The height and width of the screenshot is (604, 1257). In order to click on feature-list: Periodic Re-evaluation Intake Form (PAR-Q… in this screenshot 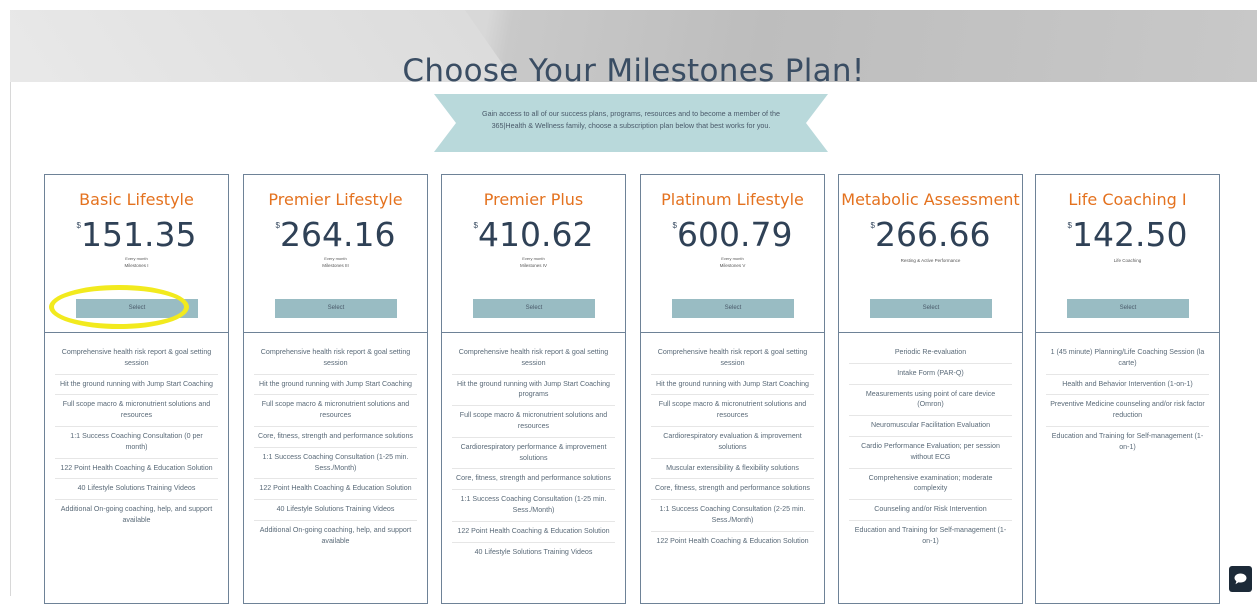, I will do `click(930, 442)`.